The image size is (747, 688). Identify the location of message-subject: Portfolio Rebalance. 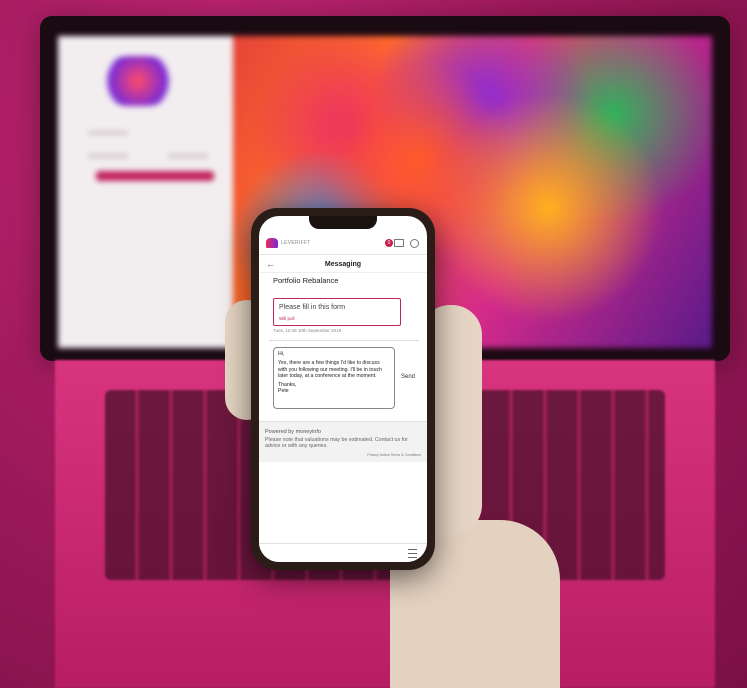
(306, 280).